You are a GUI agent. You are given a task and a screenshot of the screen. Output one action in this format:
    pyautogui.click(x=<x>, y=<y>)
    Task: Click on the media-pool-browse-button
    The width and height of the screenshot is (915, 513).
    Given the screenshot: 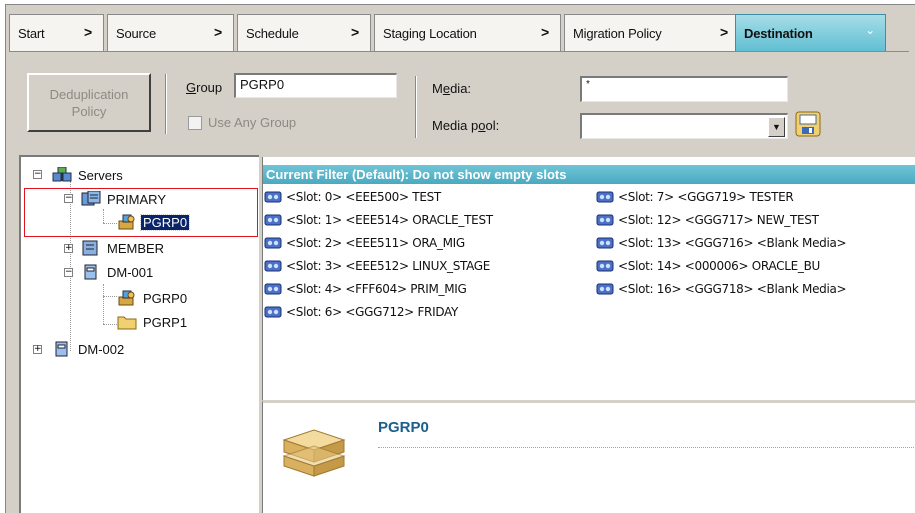 What is the action you would take?
    pyautogui.click(x=808, y=124)
    